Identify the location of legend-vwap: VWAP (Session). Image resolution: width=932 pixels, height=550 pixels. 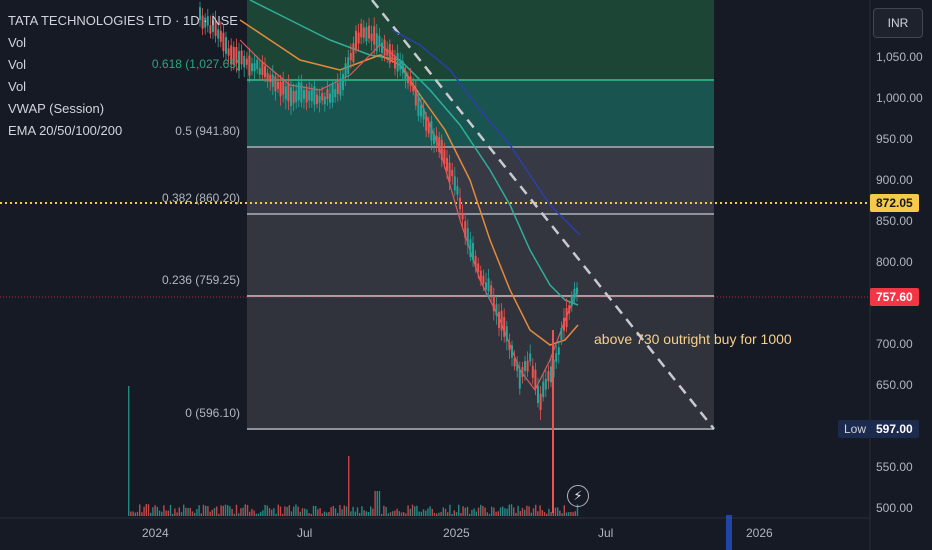
(123, 109).